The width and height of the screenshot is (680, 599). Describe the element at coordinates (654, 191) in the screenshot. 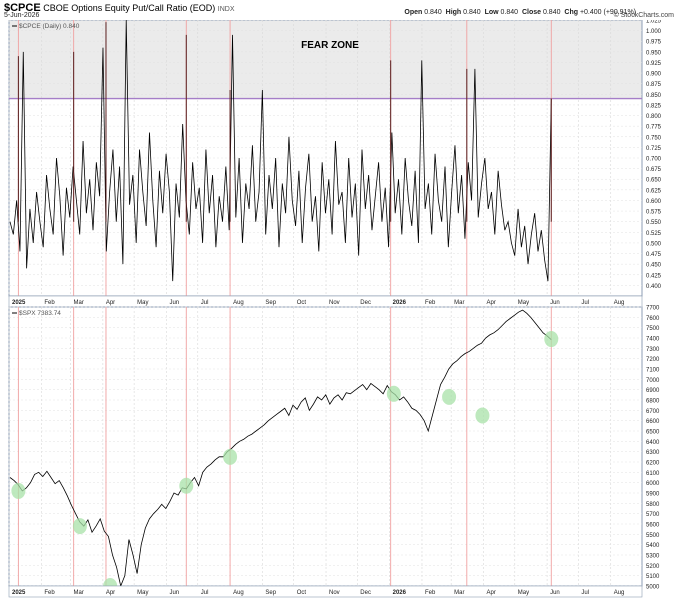

I see `y-tick-label: 0.625` at that location.